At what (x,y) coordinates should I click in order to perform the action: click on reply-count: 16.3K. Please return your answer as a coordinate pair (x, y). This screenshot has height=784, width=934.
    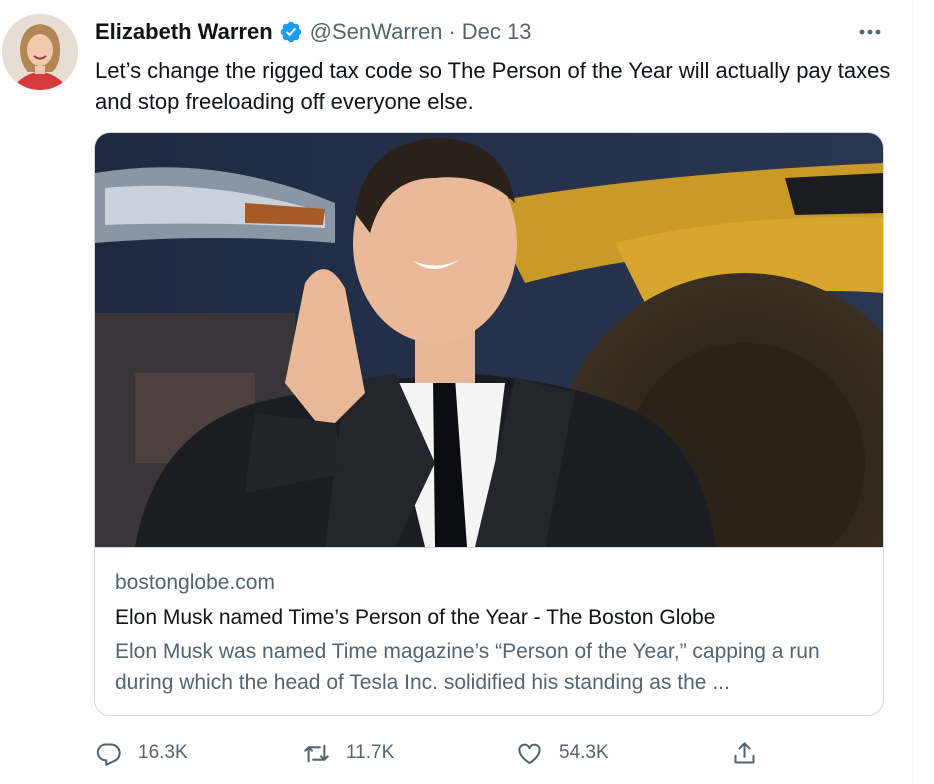
    Looking at the image, I should click on (163, 752).